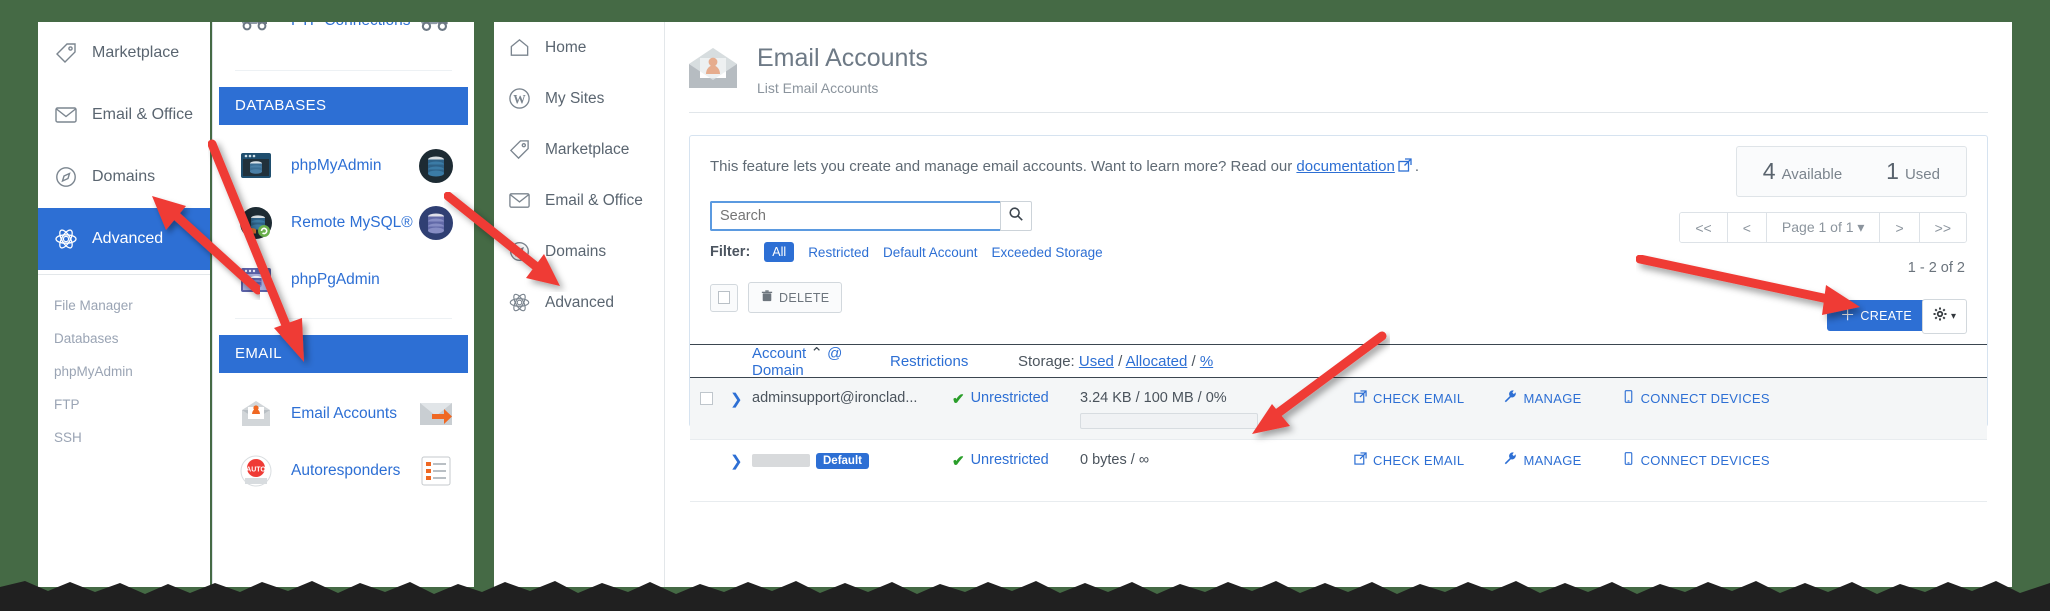 This screenshot has height=611, width=2050. I want to click on column-header-account: Account ⌃ @ Domain, so click(790, 361).